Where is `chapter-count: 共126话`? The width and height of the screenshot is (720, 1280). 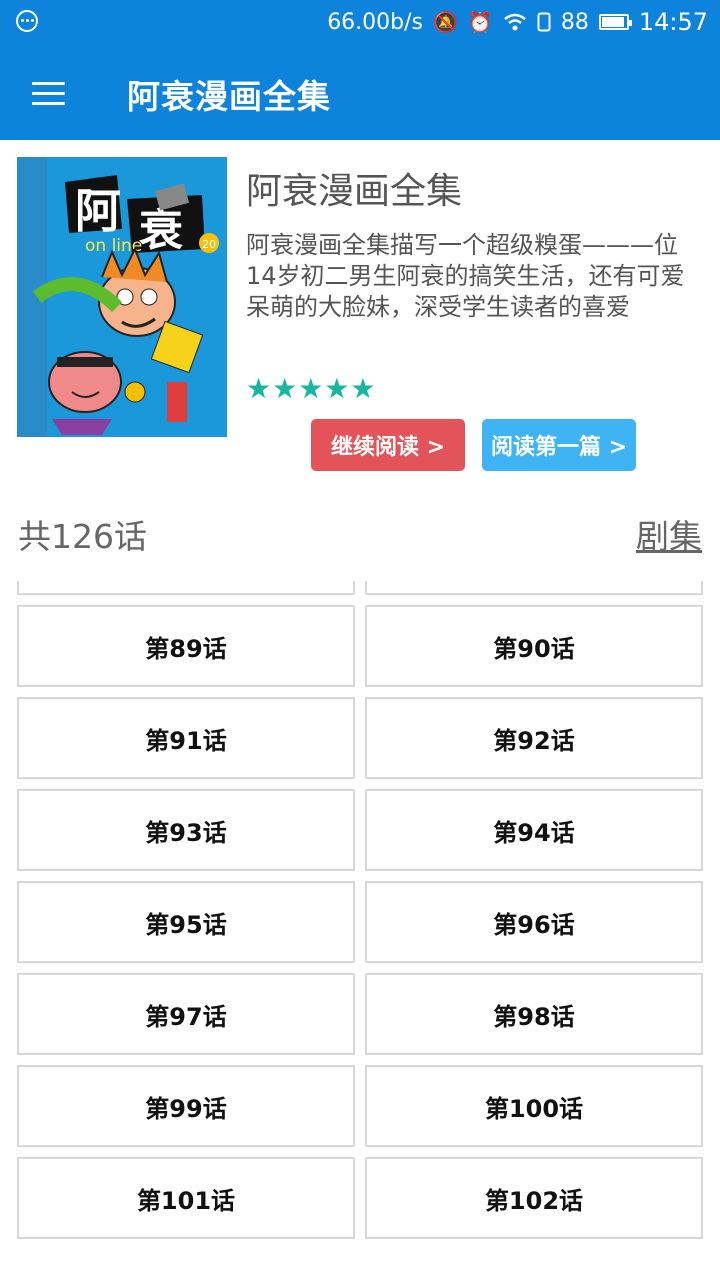
chapter-count: 共126话 is located at coordinates (82, 536).